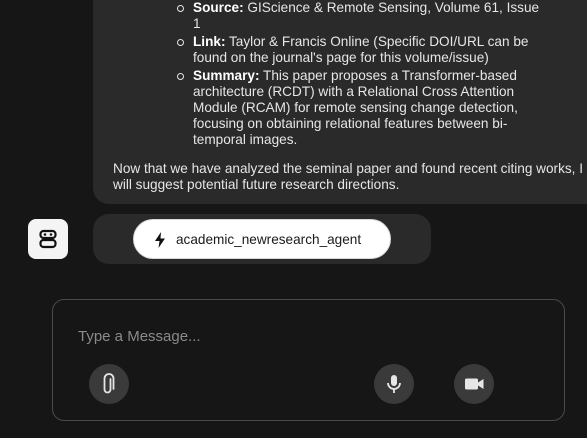 The width and height of the screenshot is (587, 438). I want to click on link-label: Link:, so click(209, 41).